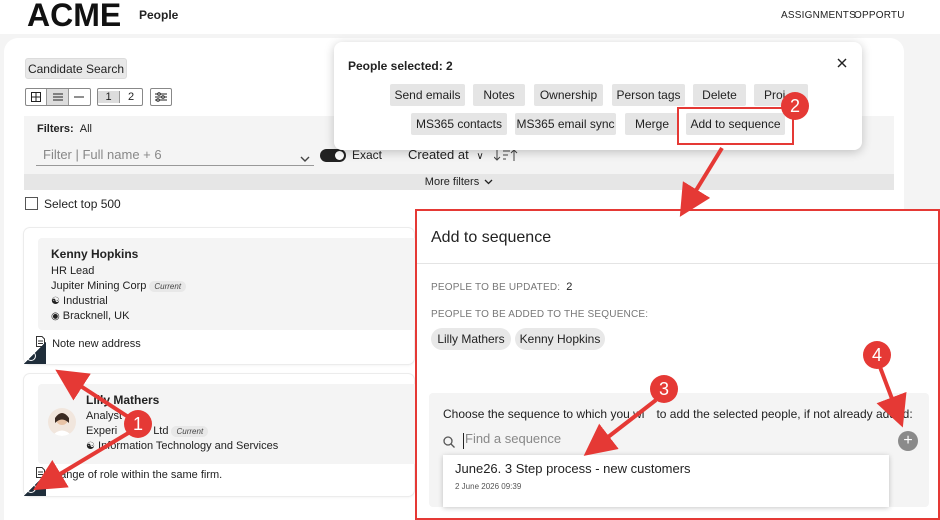  Describe the element at coordinates (82, 460) in the screenshot. I see `callout-arrow-1b` at that location.